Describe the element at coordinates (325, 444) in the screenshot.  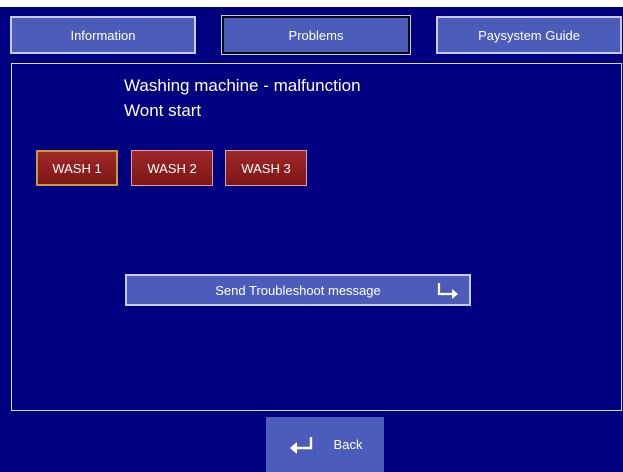
I see `back-button: Back` at that location.